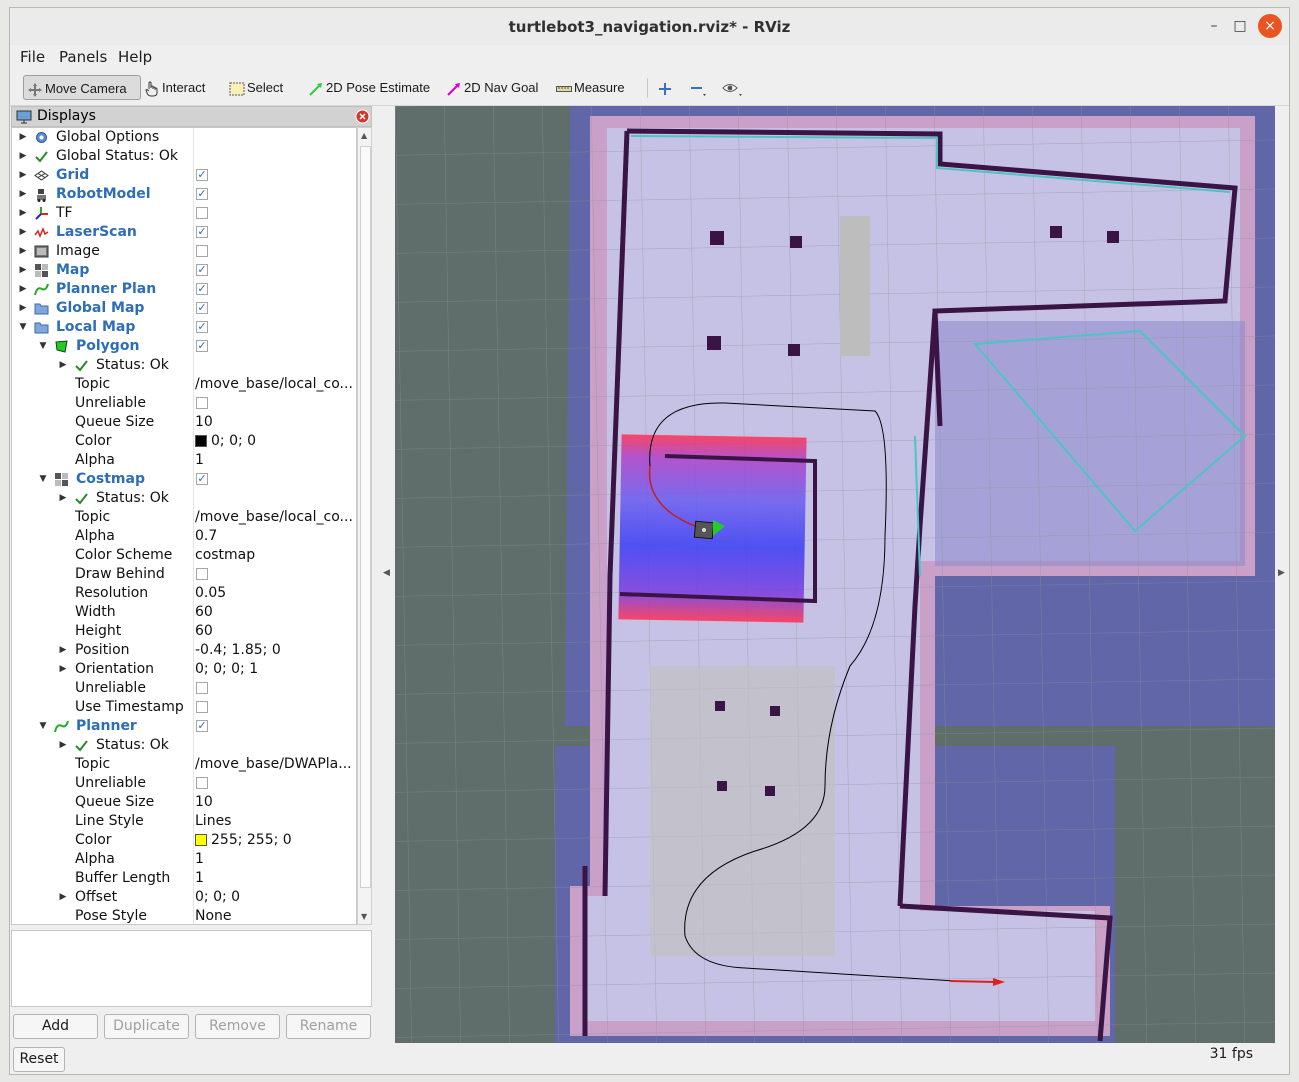 This screenshot has height=1082, width=1299. What do you see at coordinates (184, 878) in the screenshot?
I see `tree-row: Buffer Length 1` at bounding box center [184, 878].